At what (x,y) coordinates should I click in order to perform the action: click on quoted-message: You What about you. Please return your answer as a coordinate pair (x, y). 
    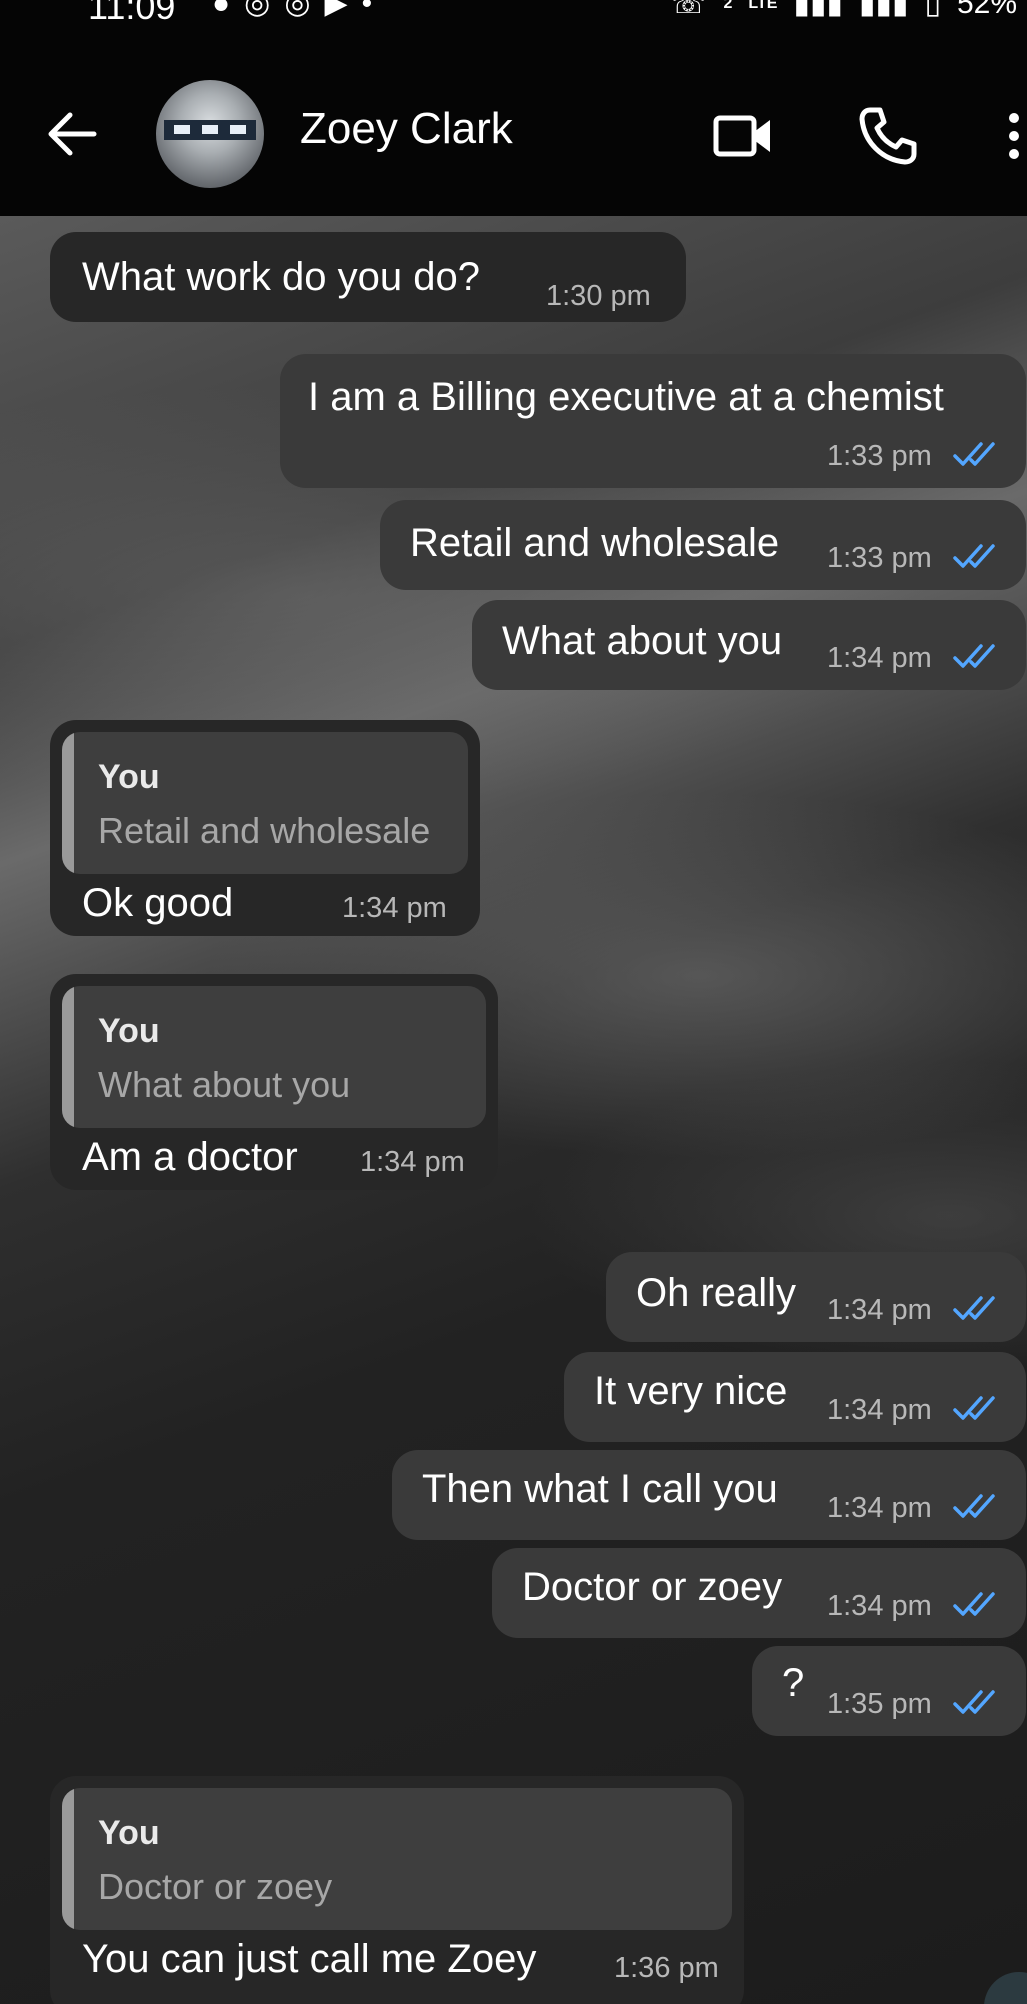
    Looking at the image, I should click on (274, 1057).